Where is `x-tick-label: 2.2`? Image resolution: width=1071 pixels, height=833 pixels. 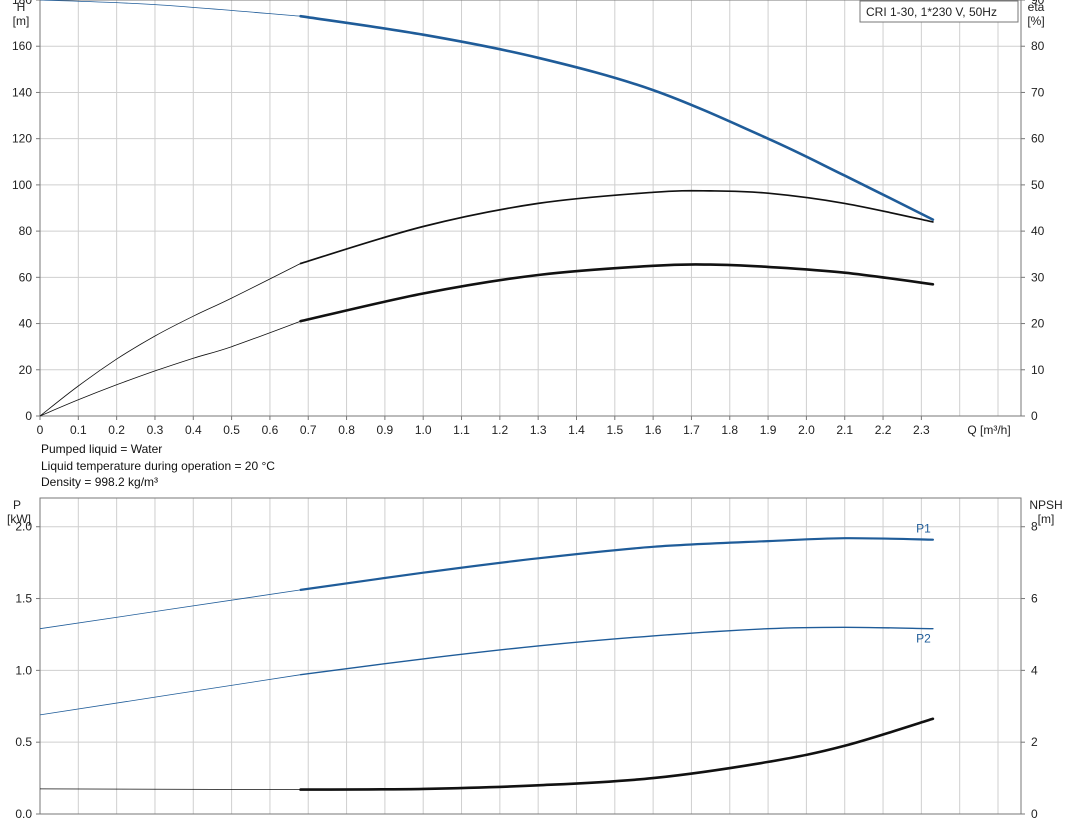
x-tick-label: 2.2 is located at coordinates (883, 430).